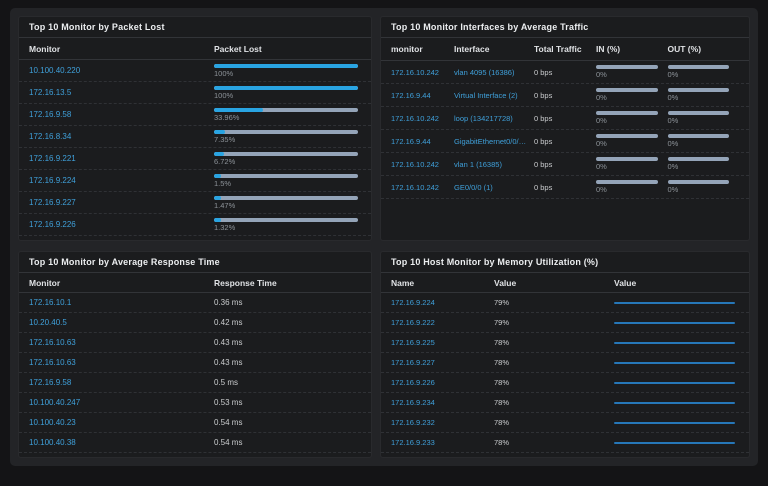  I want to click on packet-lost-bar-cell: 1.47%, so click(287, 202).